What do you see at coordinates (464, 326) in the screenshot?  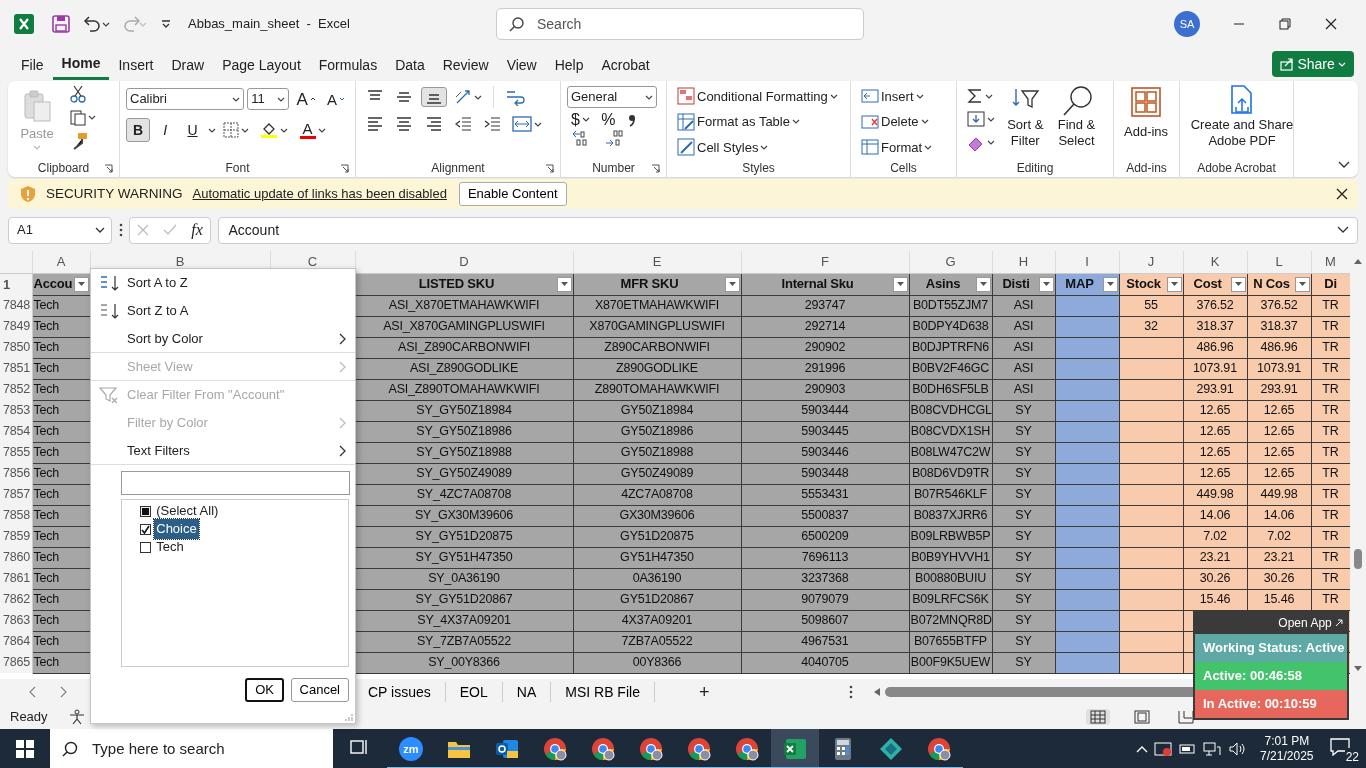 I see `table-cell: ASI_X870GAMINGPLUSWIFI` at bounding box center [464, 326].